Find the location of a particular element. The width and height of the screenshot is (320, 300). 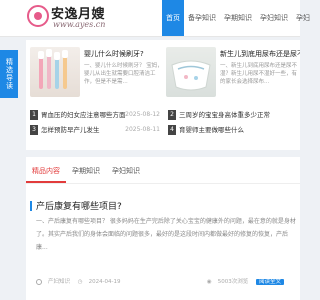

nav-item-pregnancy: 孕期知识 is located at coordinates (238, 18).